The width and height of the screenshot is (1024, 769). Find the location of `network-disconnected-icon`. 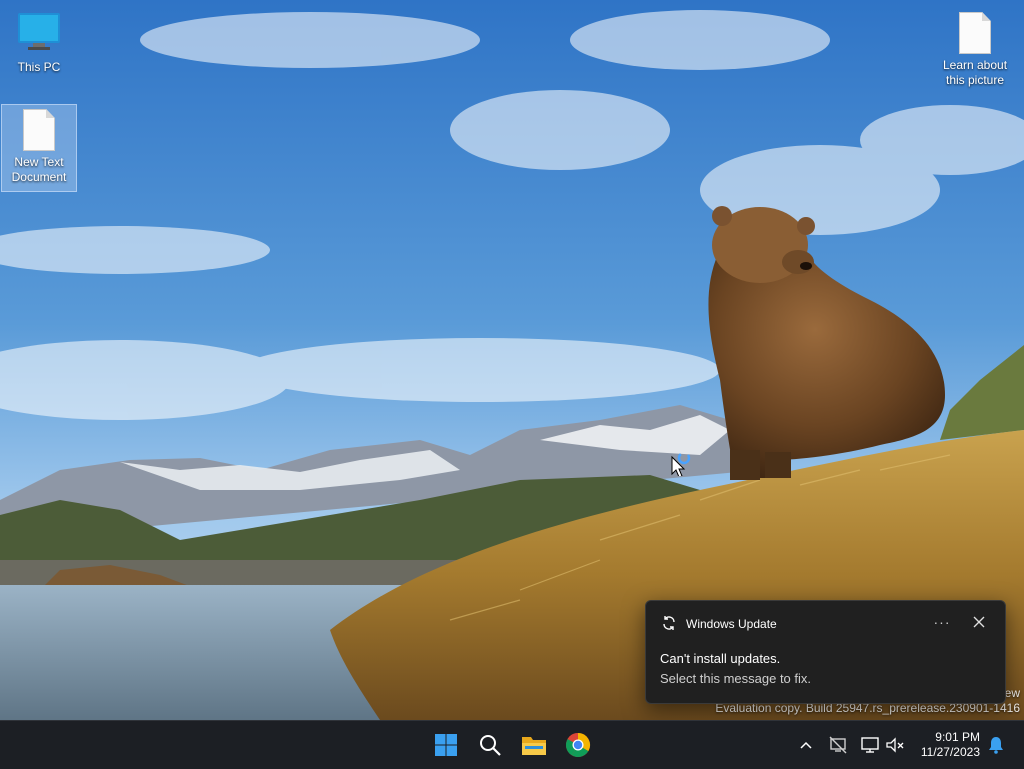

network-disconnected-icon is located at coordinates (838, 745).